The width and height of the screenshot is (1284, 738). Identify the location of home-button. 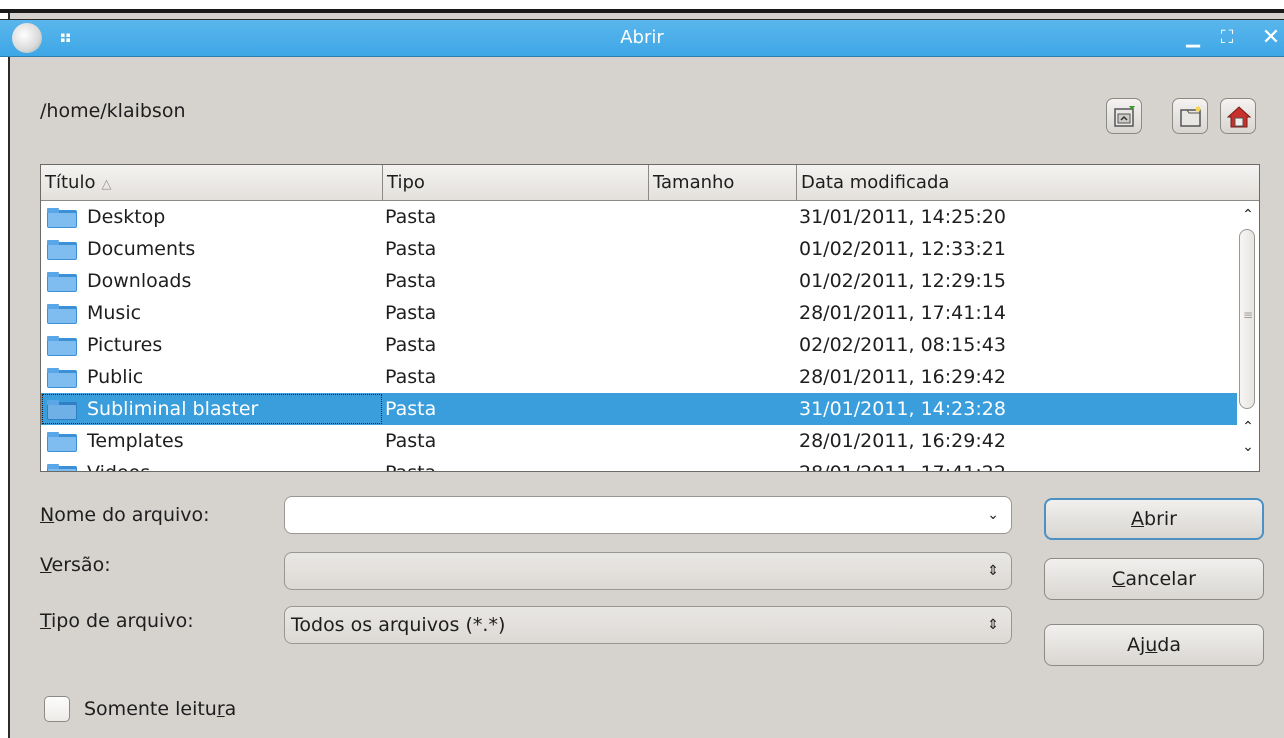
(1238, 116).